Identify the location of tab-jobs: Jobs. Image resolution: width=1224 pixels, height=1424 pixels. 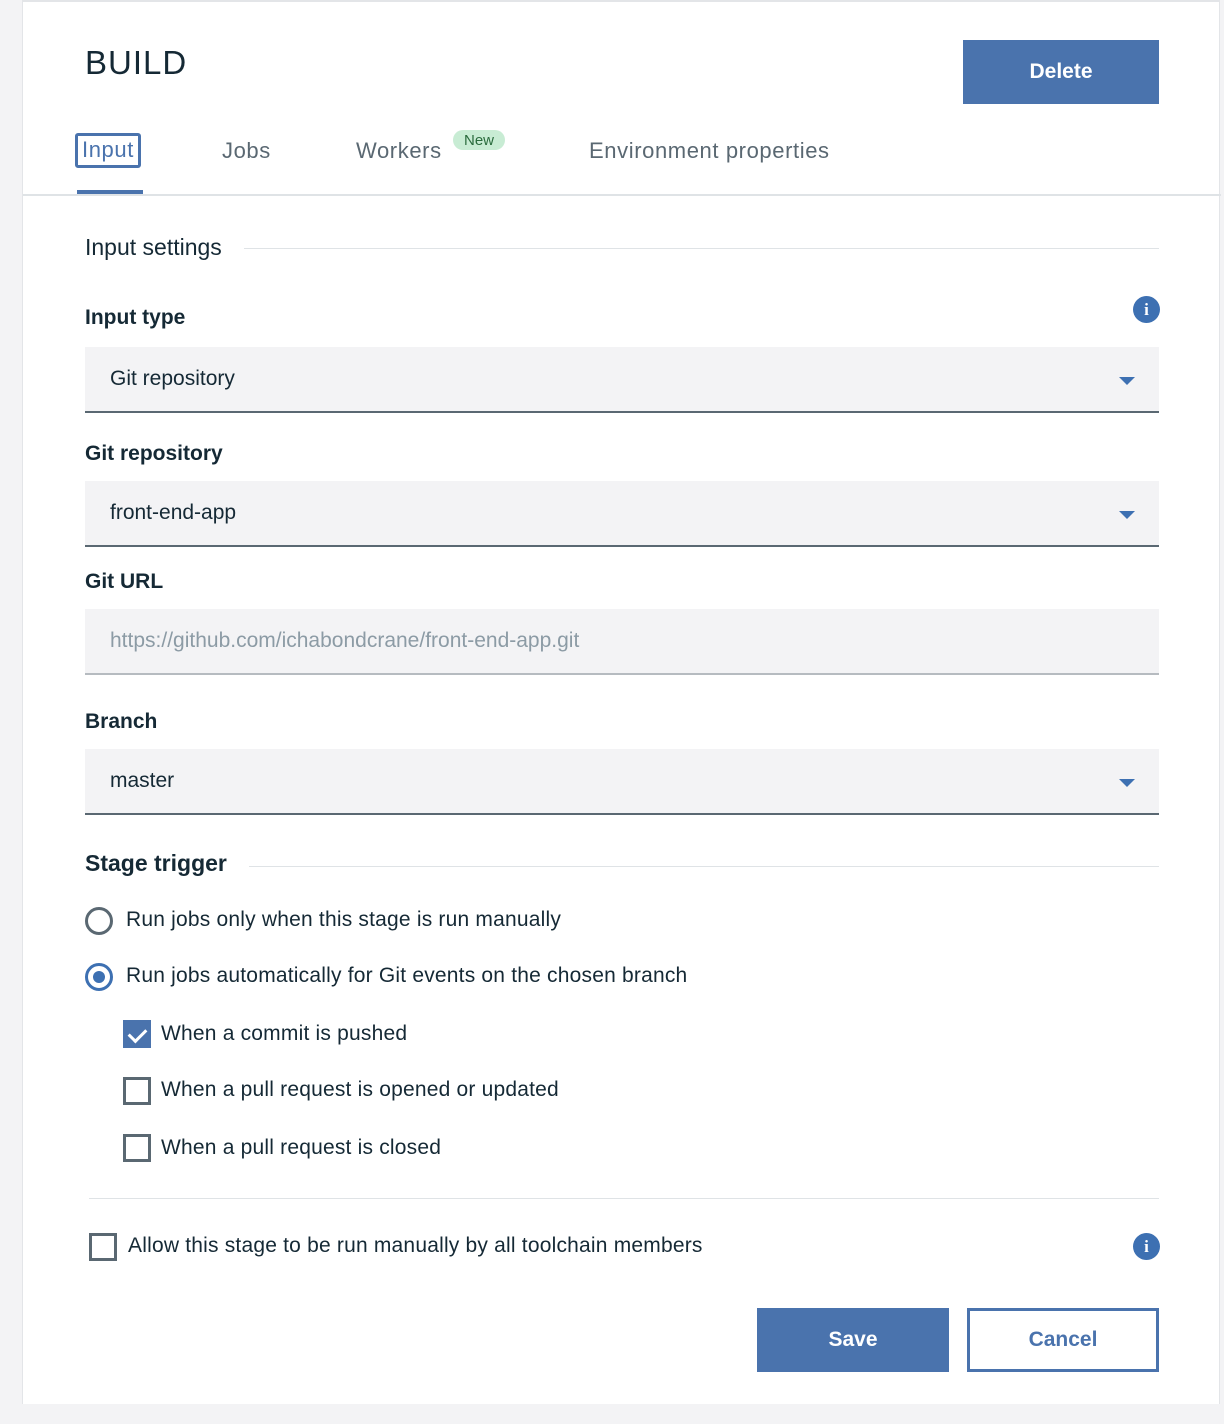
(246, 151).